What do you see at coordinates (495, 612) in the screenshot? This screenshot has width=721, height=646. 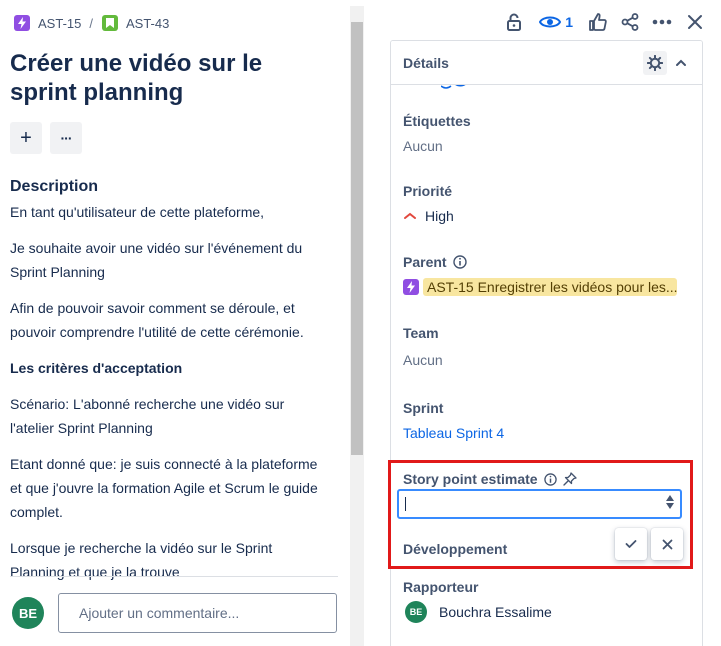 I see `reporter-name: Bouchra Essalime` at bounding box center [495, 612].